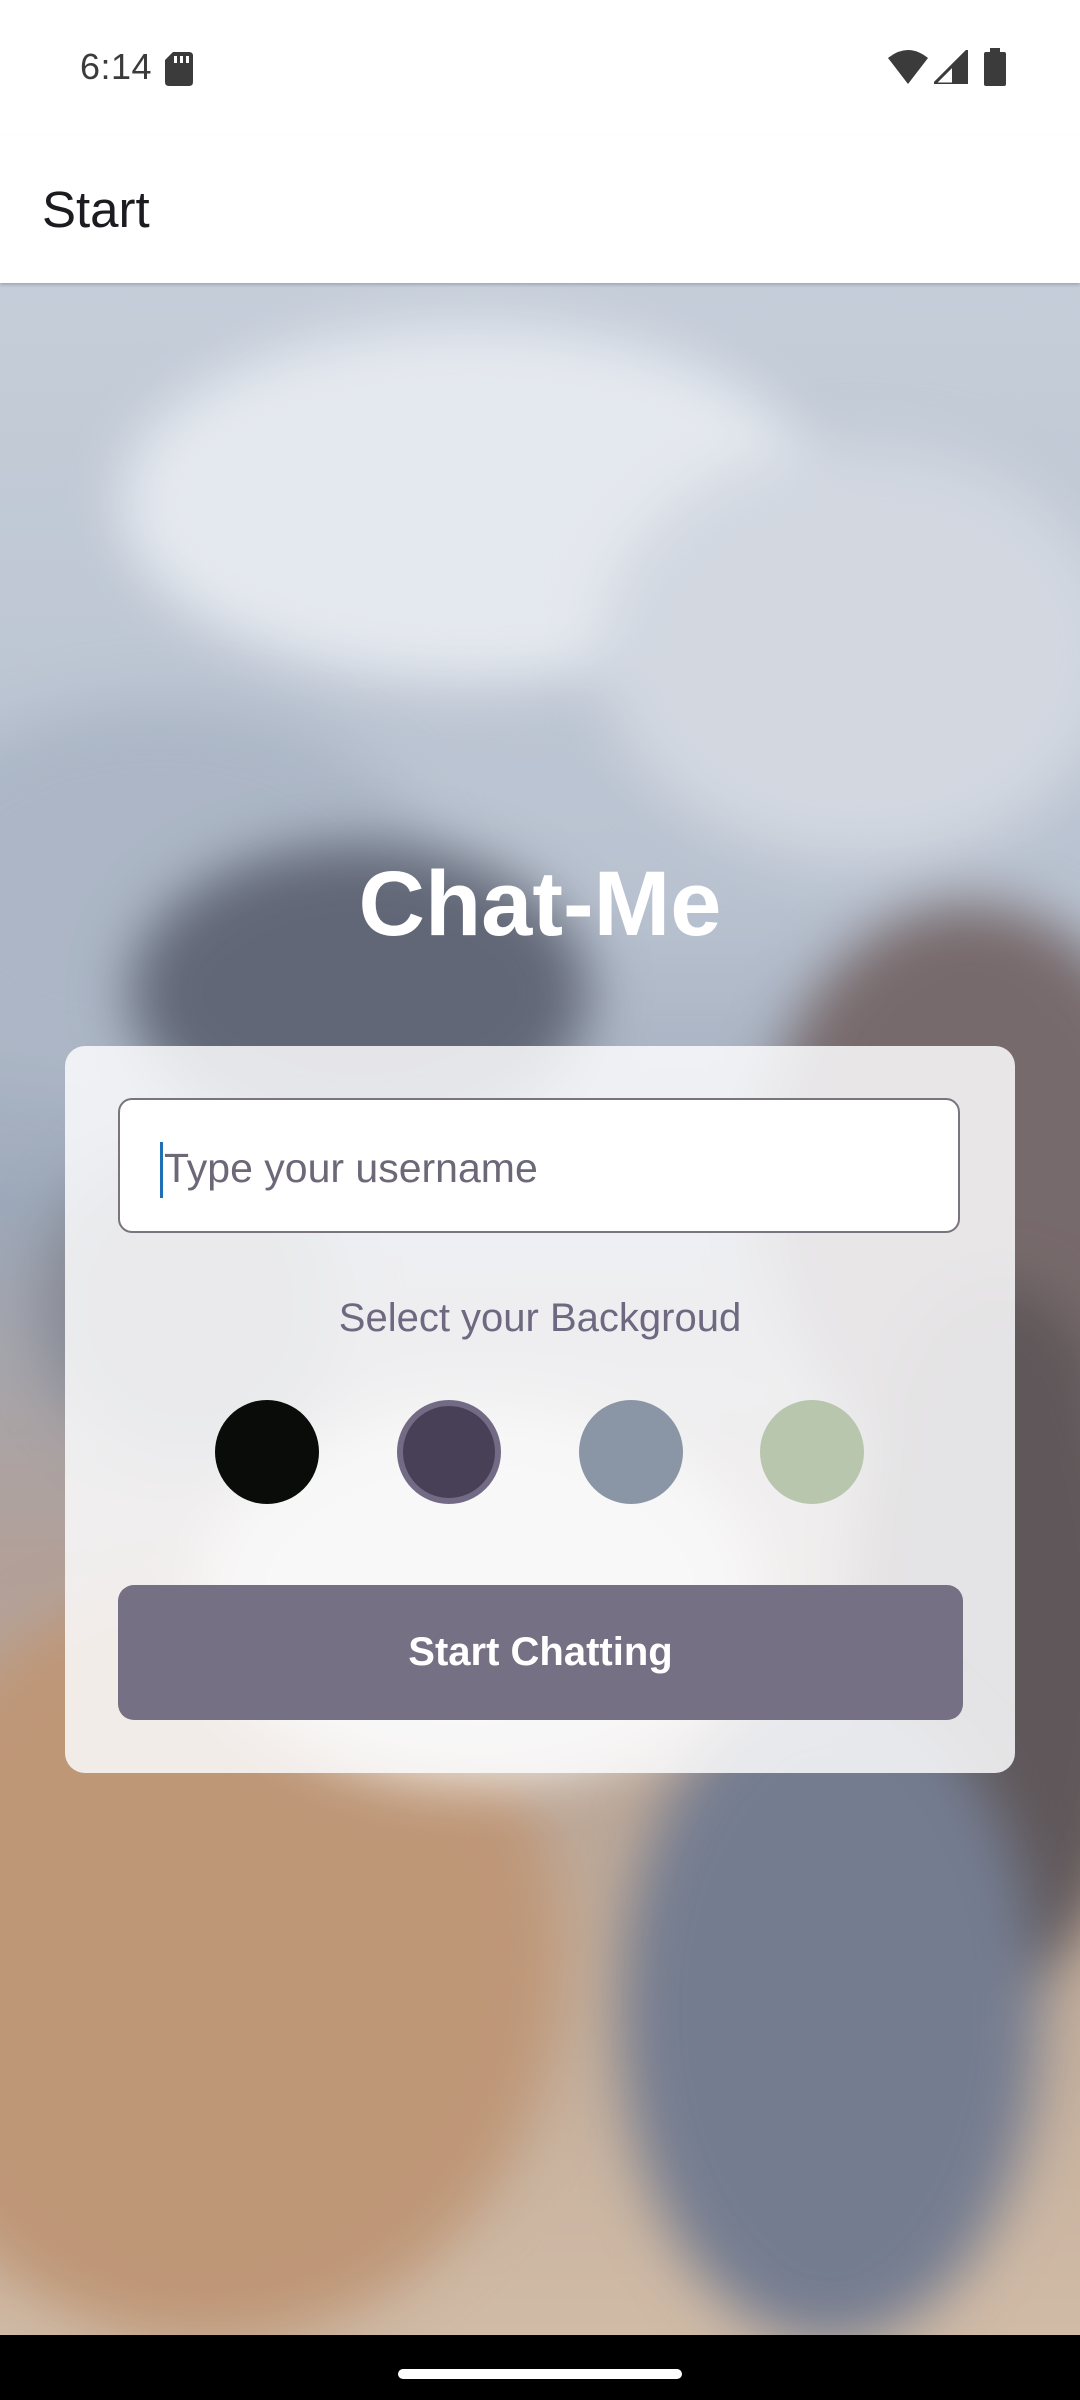 The height and width of the screenshot is (2400, 1080). I want to click on sd-card-icon, so click(179, 69).